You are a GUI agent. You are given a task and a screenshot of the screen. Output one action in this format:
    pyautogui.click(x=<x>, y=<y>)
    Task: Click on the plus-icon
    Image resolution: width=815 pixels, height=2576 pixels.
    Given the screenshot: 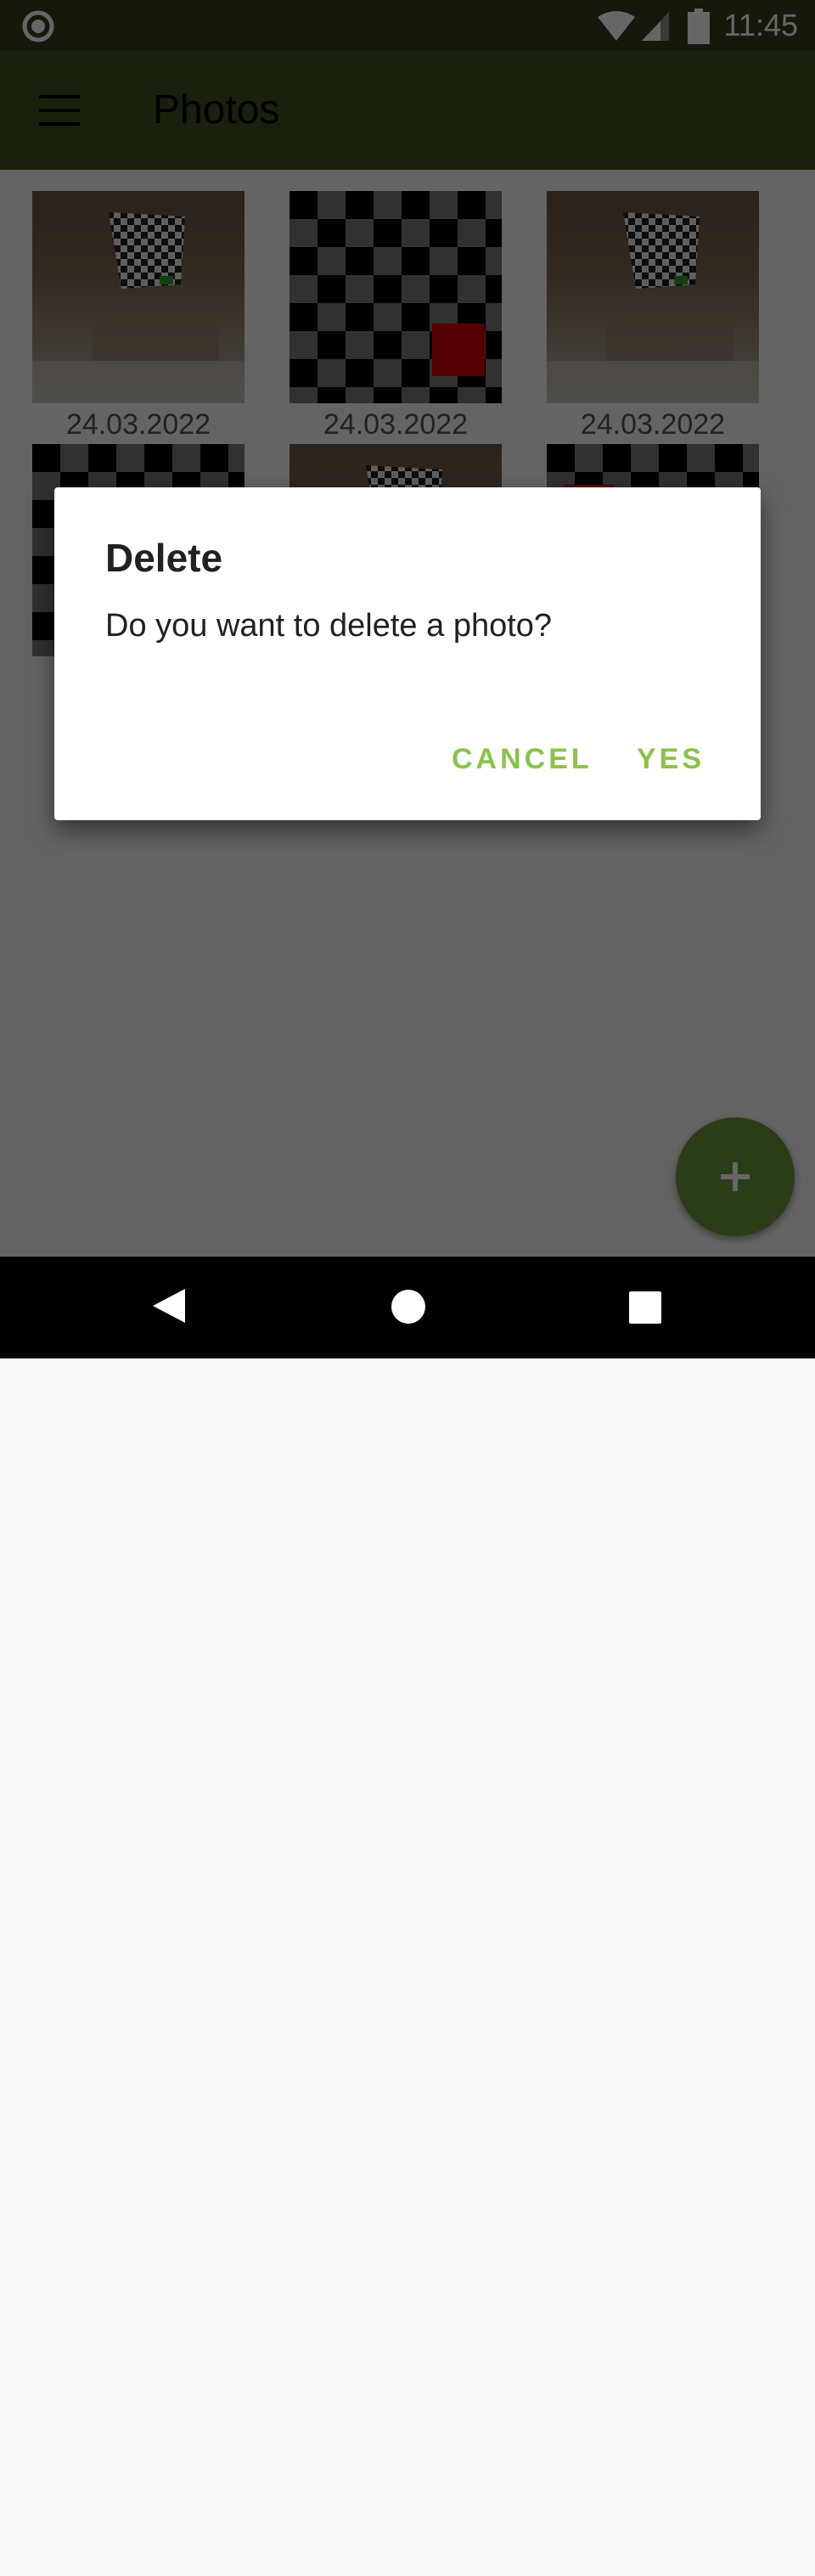 What is the action you would take?
    pyautogui.click(x=736, y=1176)
    